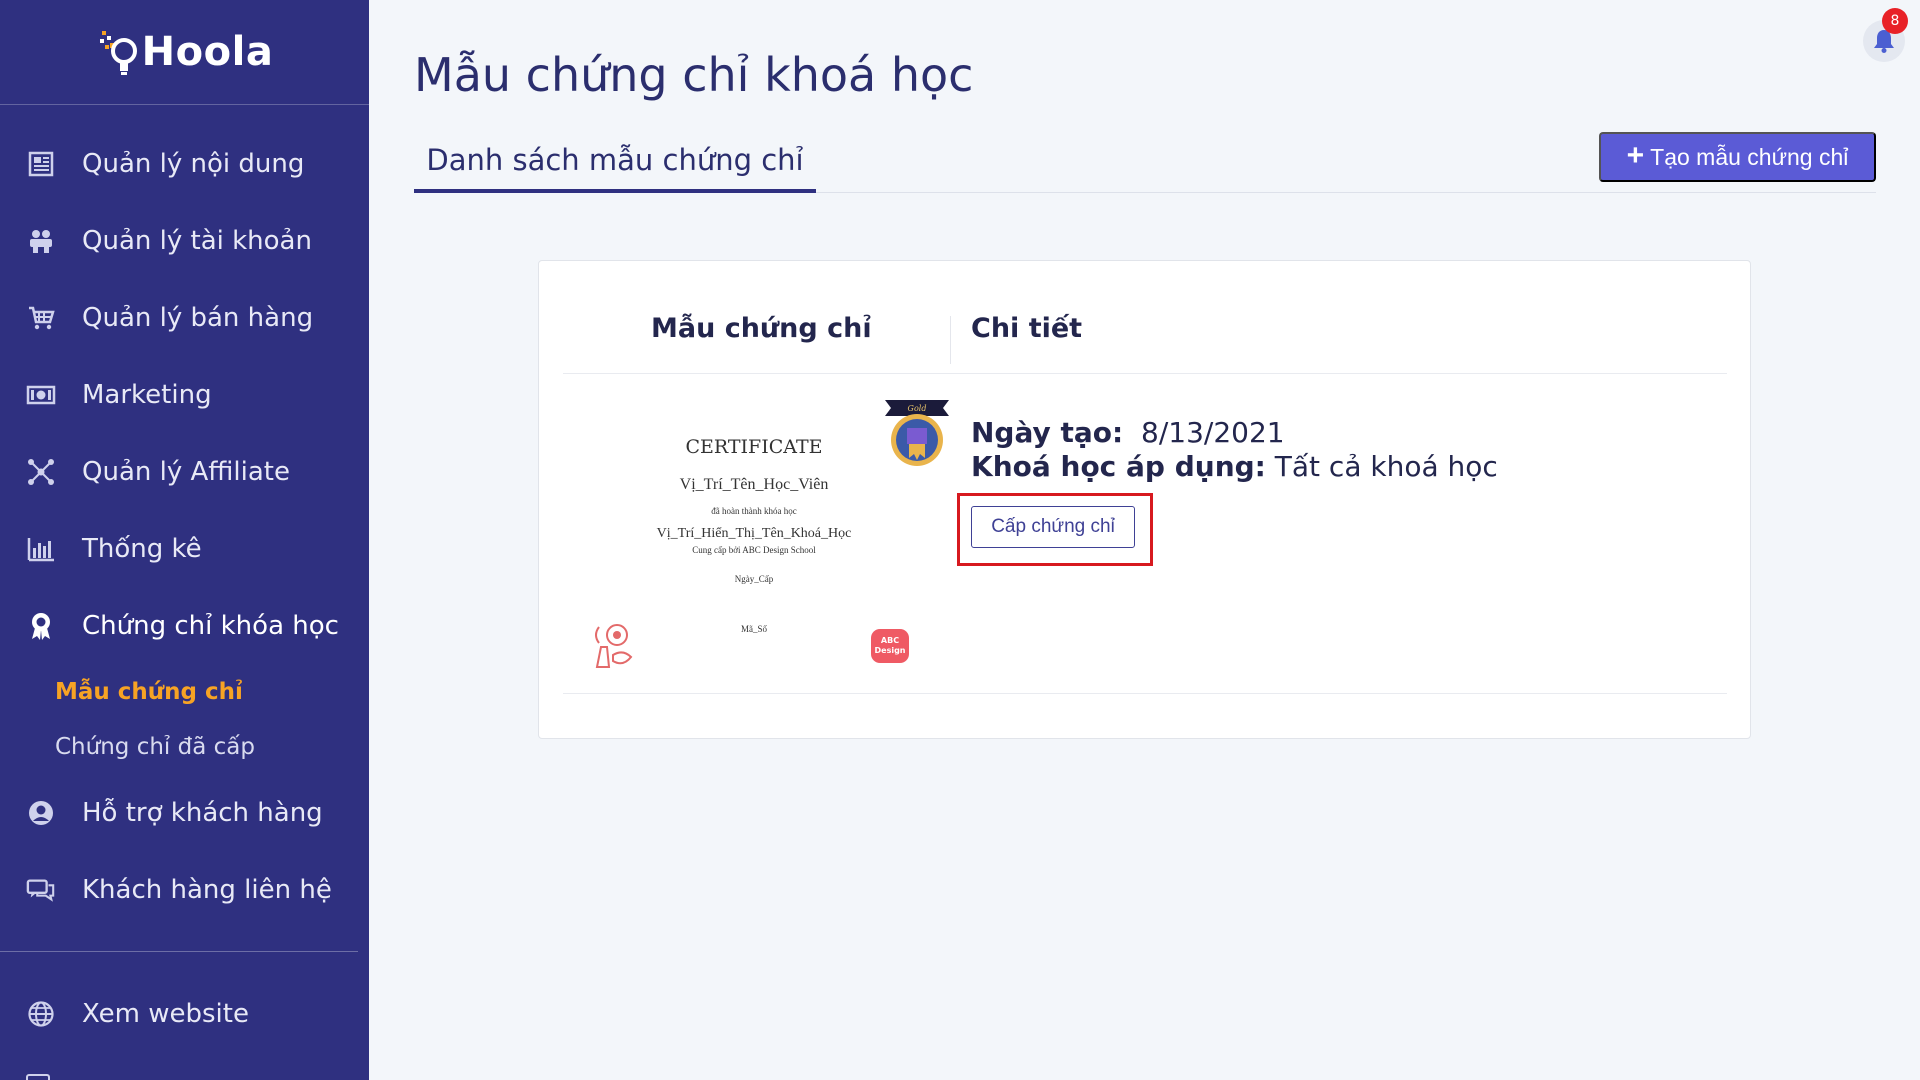  Describe the element at coordinates (1145, 373) in the screenshot. I see `header-divider` at that location.